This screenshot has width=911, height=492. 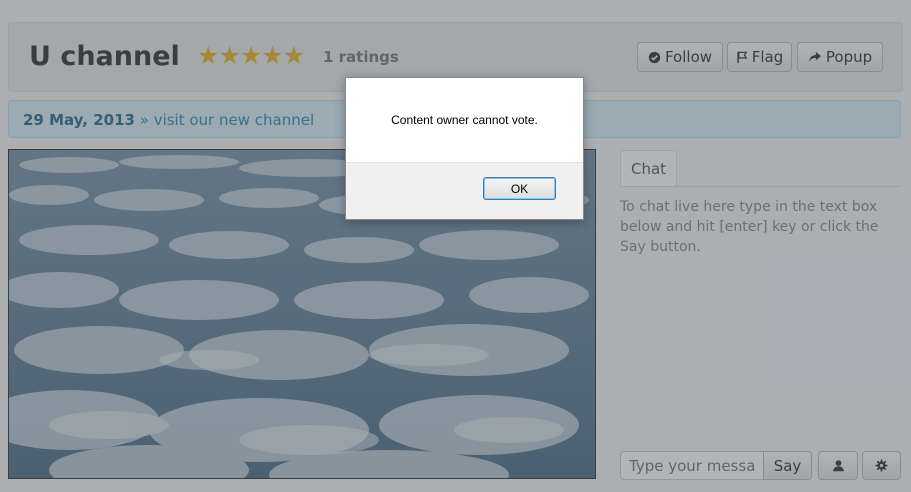 What do you see at coordinates (464, 148) in the screenshot?
I see `alert-dialog: Content owner cannot vote. OK` at bounding box center [464, 148].